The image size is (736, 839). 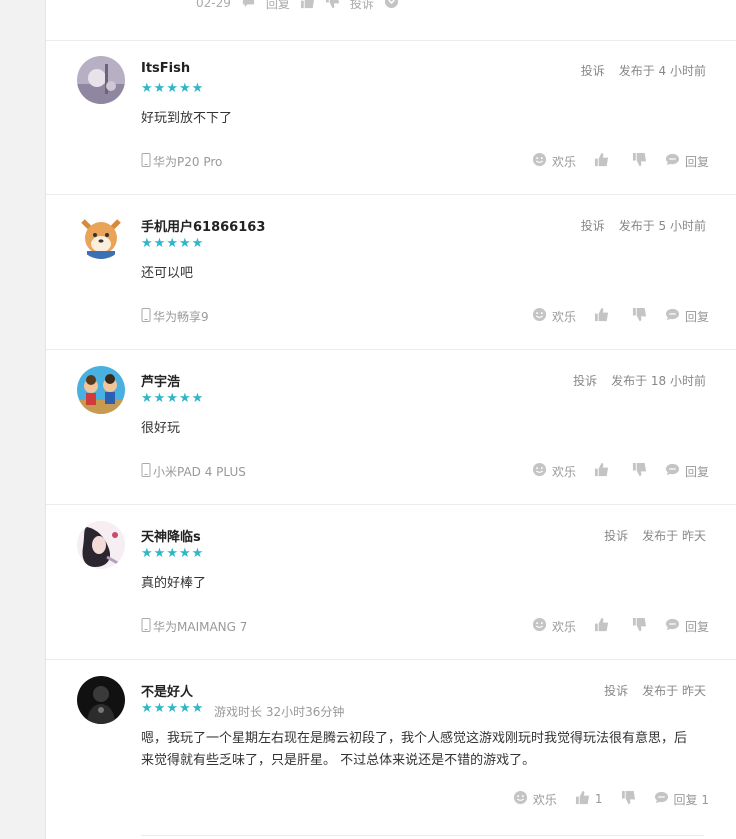 What do you see at coordinates (167, 690) in the screenshot?
I see `user-name: 不是好人` at bounding box center [167, 690].